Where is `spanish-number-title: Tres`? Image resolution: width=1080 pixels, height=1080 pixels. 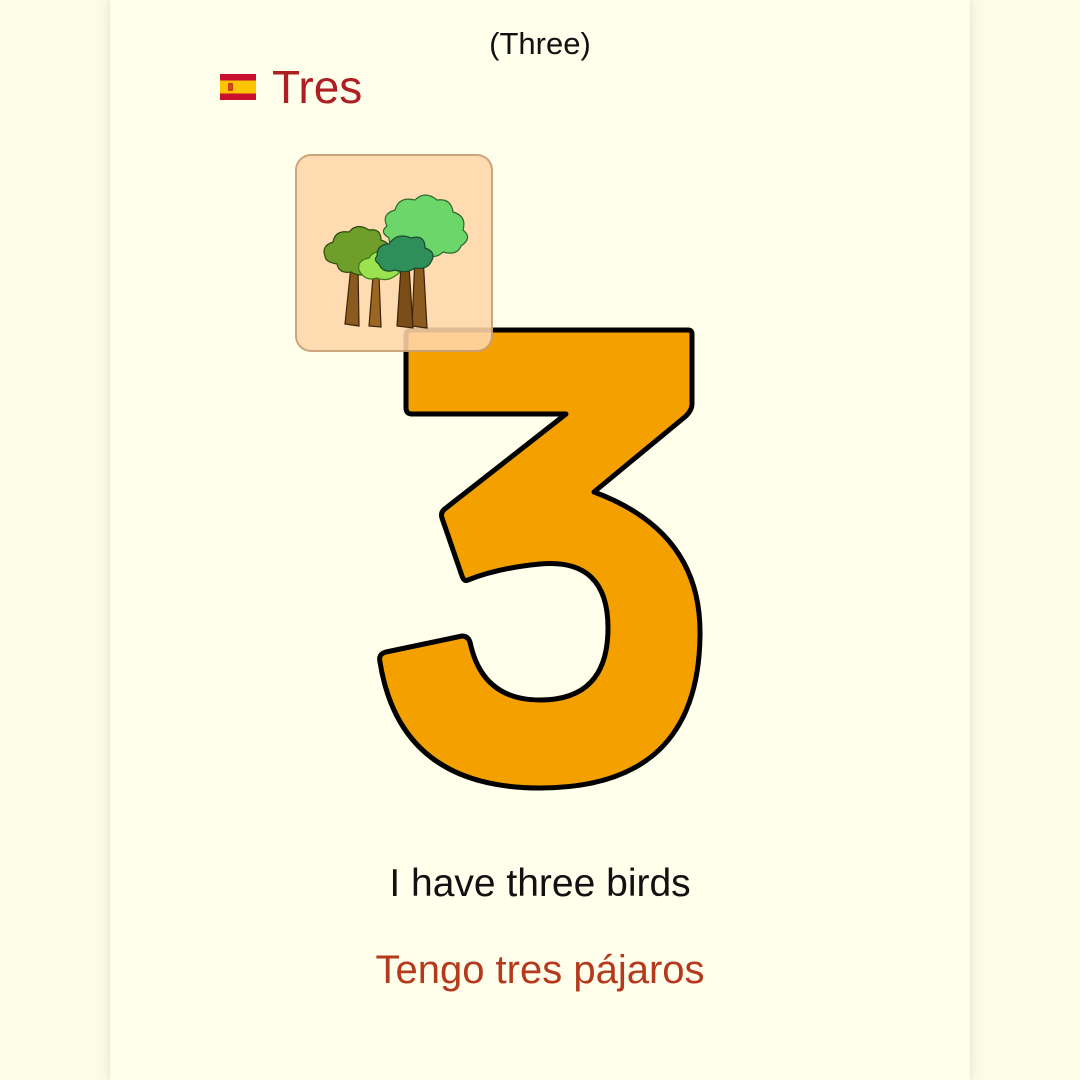
spanish-number-title: Tres is located at coordinates (317, 87).